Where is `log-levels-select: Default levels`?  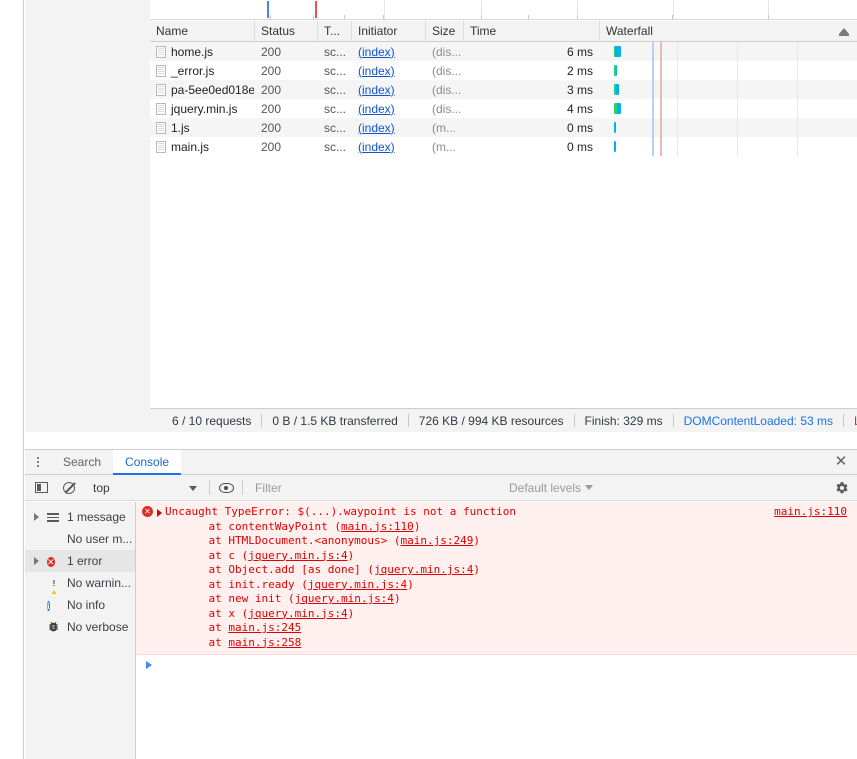 log-levels-select: Default levels is located at coordinates (551, 488).